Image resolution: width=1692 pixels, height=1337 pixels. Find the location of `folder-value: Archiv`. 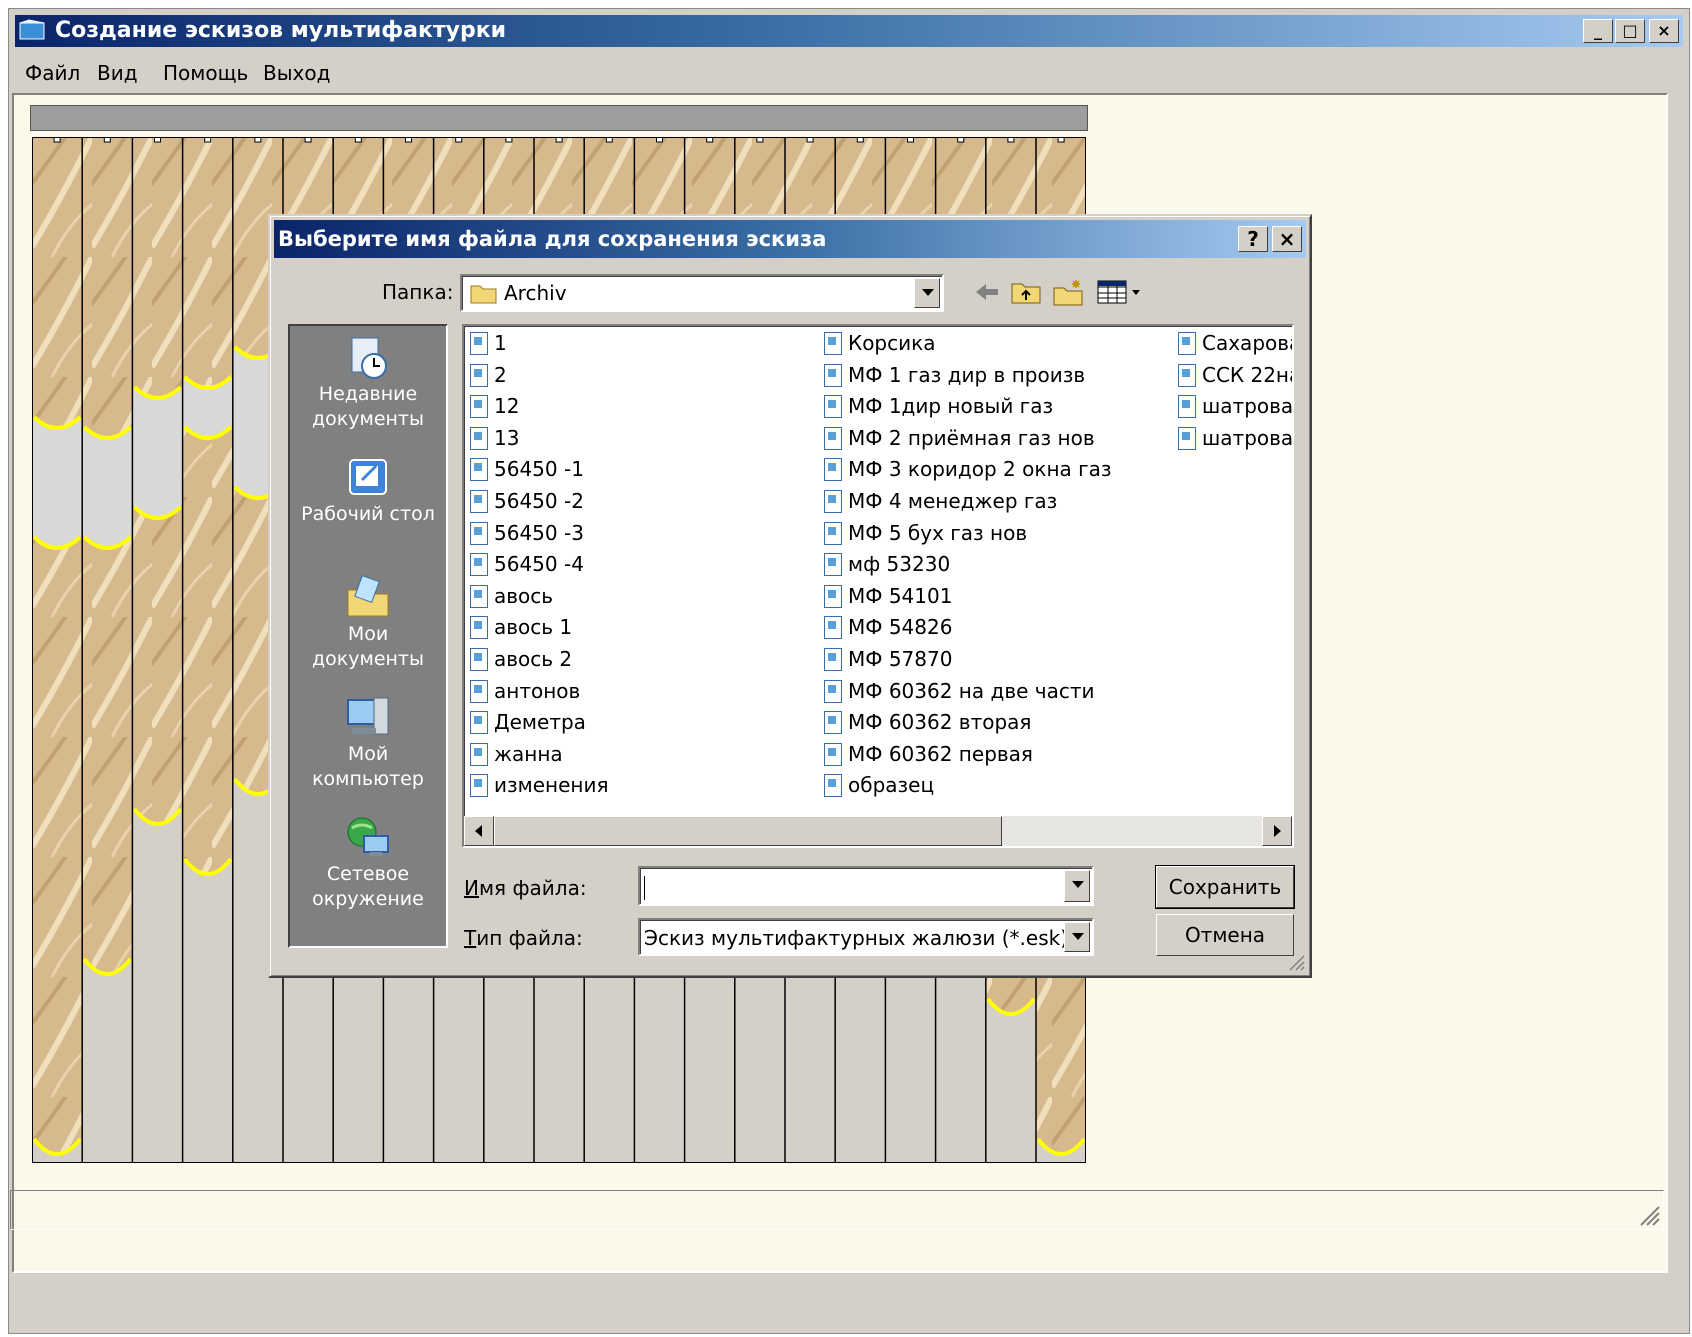

folder-value: Archiv is located at coordinates (535, 293).